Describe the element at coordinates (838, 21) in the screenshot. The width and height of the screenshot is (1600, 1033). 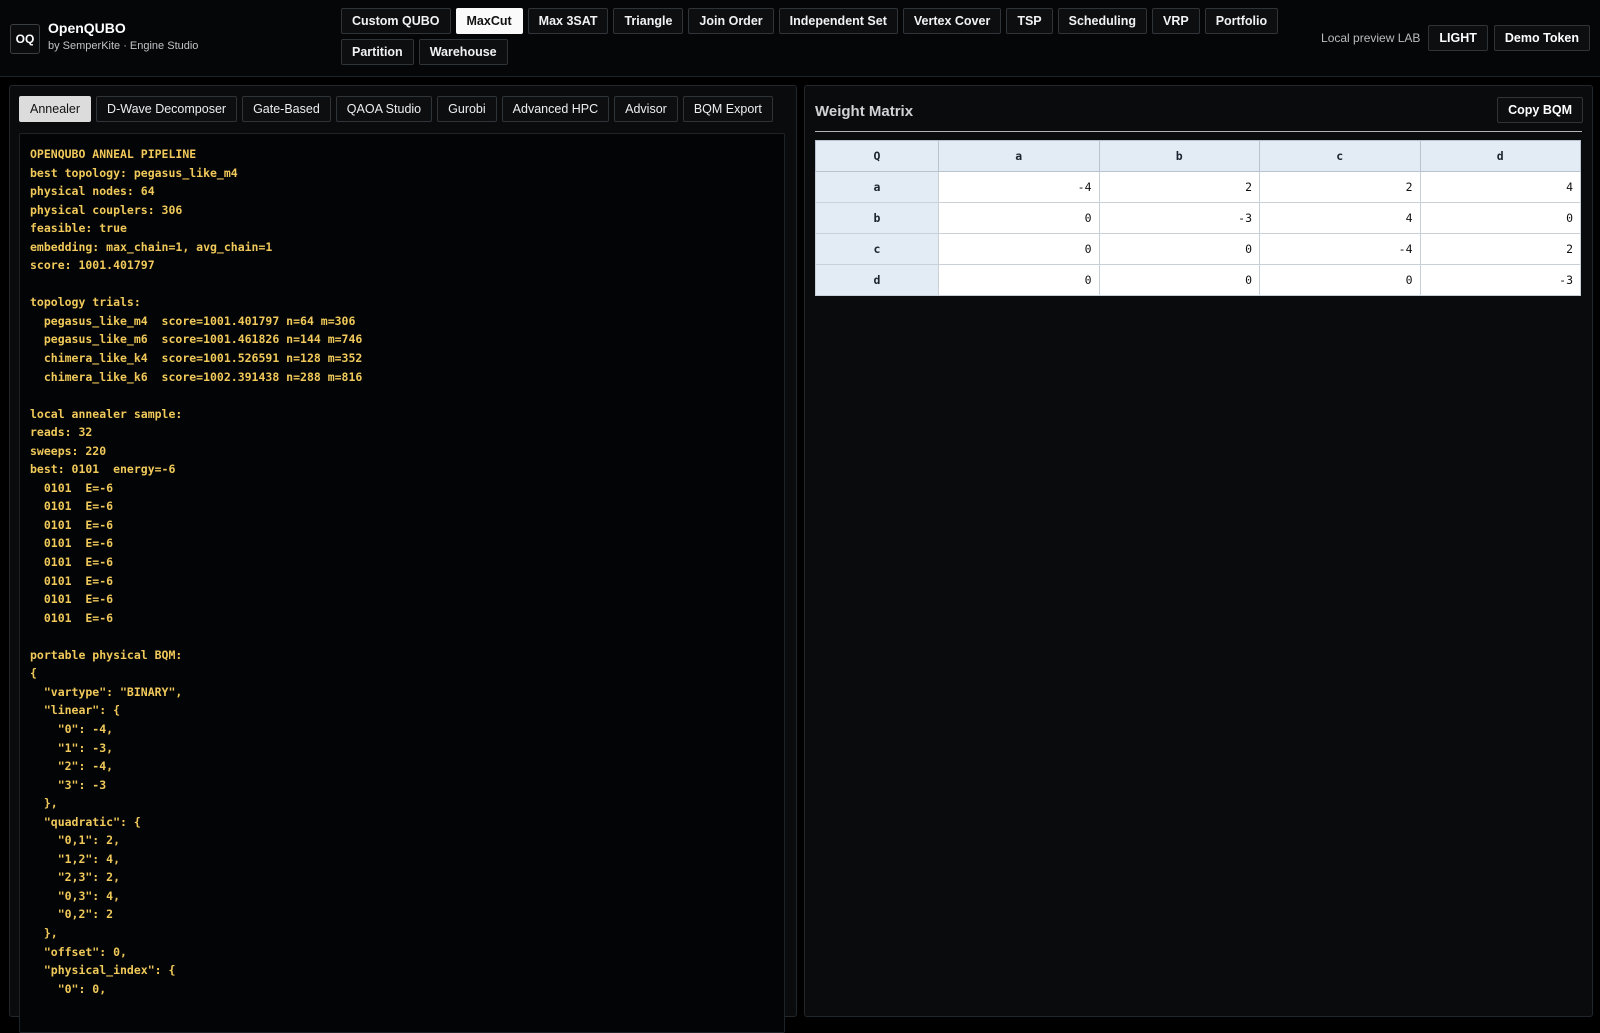
I see `nav-item-independent-set: Independent Set` at that location.